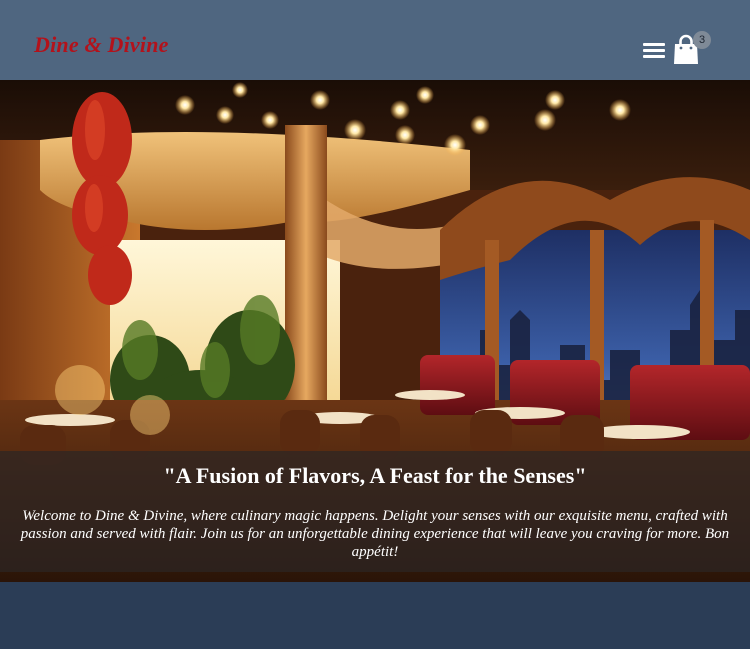 This screenshot has height=649, width=750. I want to click on cart-count-badge: 3, so click(702, 40).